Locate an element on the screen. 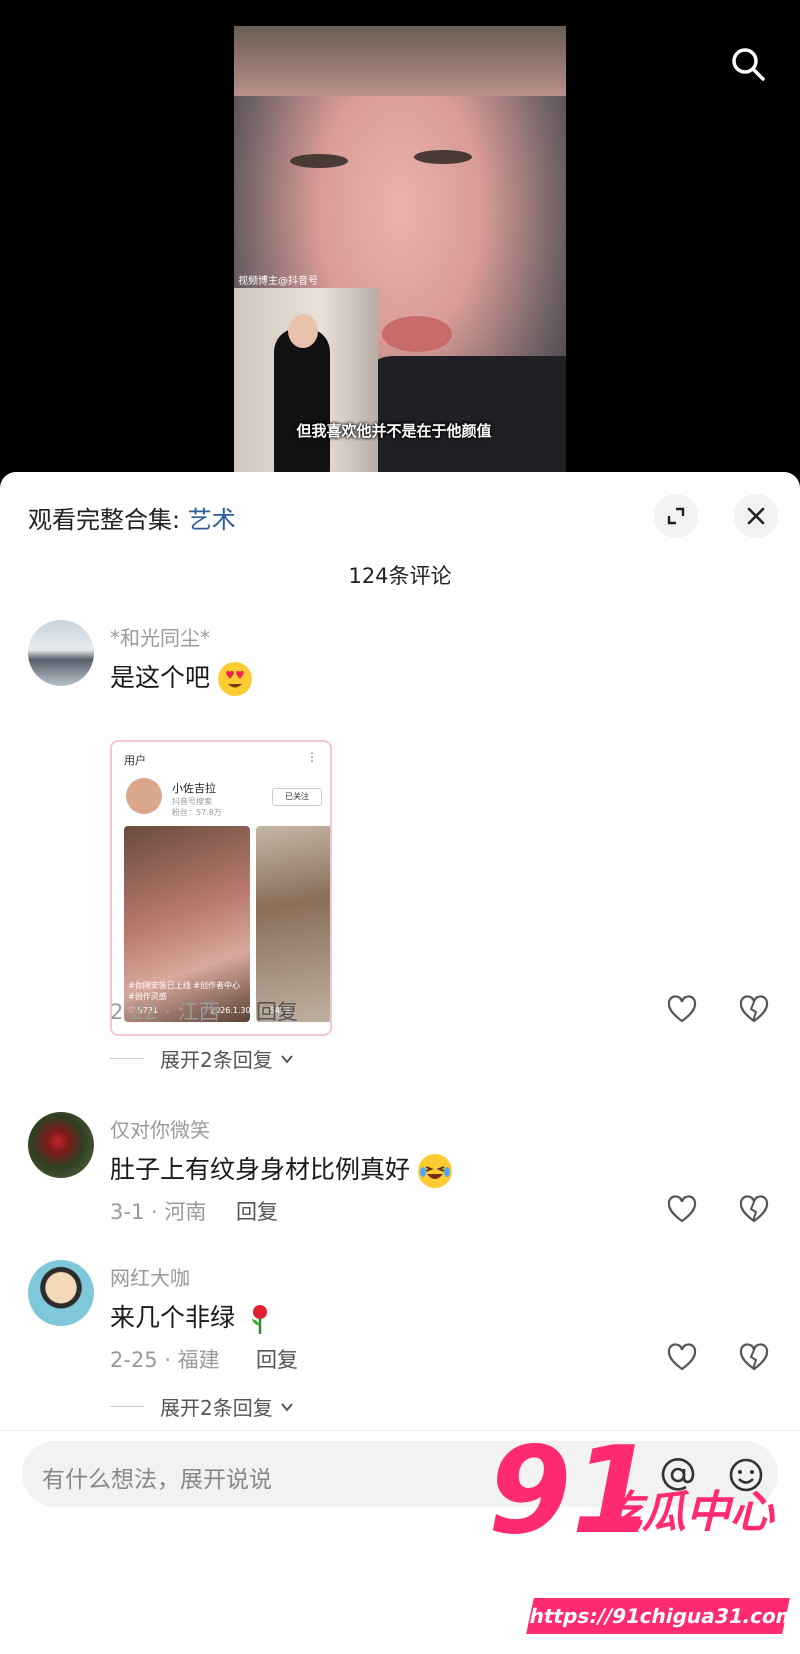 The width and height of the screenshot is (800, 1654). comment-date-location: 3-1 · 河南 is located at coordinates (158, 1212).